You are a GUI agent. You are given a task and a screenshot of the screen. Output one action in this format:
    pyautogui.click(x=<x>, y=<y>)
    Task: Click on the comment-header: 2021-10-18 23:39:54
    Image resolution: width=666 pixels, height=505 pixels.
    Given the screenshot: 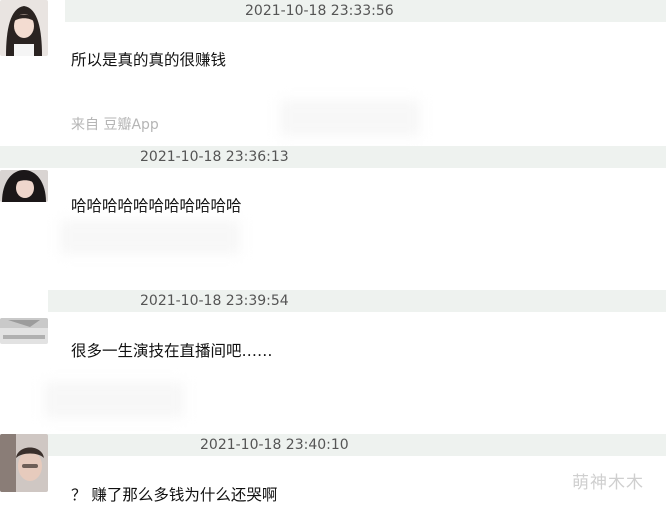 What is the action you would take?
    pyautogui.click(x=357, y=301)
    